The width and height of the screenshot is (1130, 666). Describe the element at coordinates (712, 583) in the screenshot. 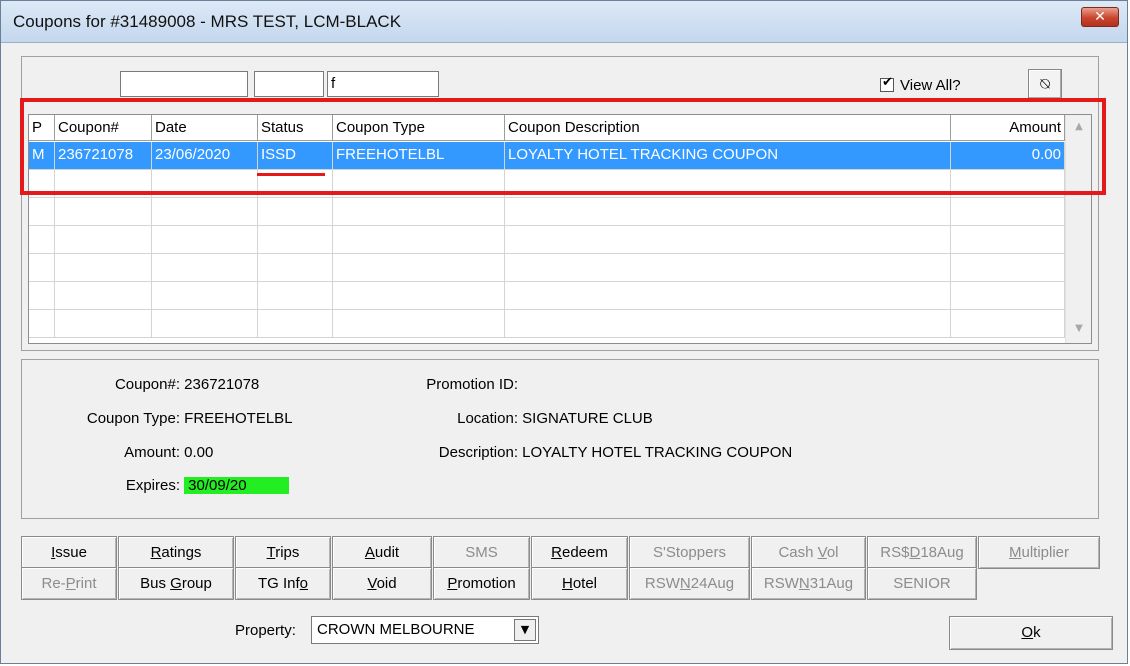

I see `button-label-post: 24Aug` at that location.